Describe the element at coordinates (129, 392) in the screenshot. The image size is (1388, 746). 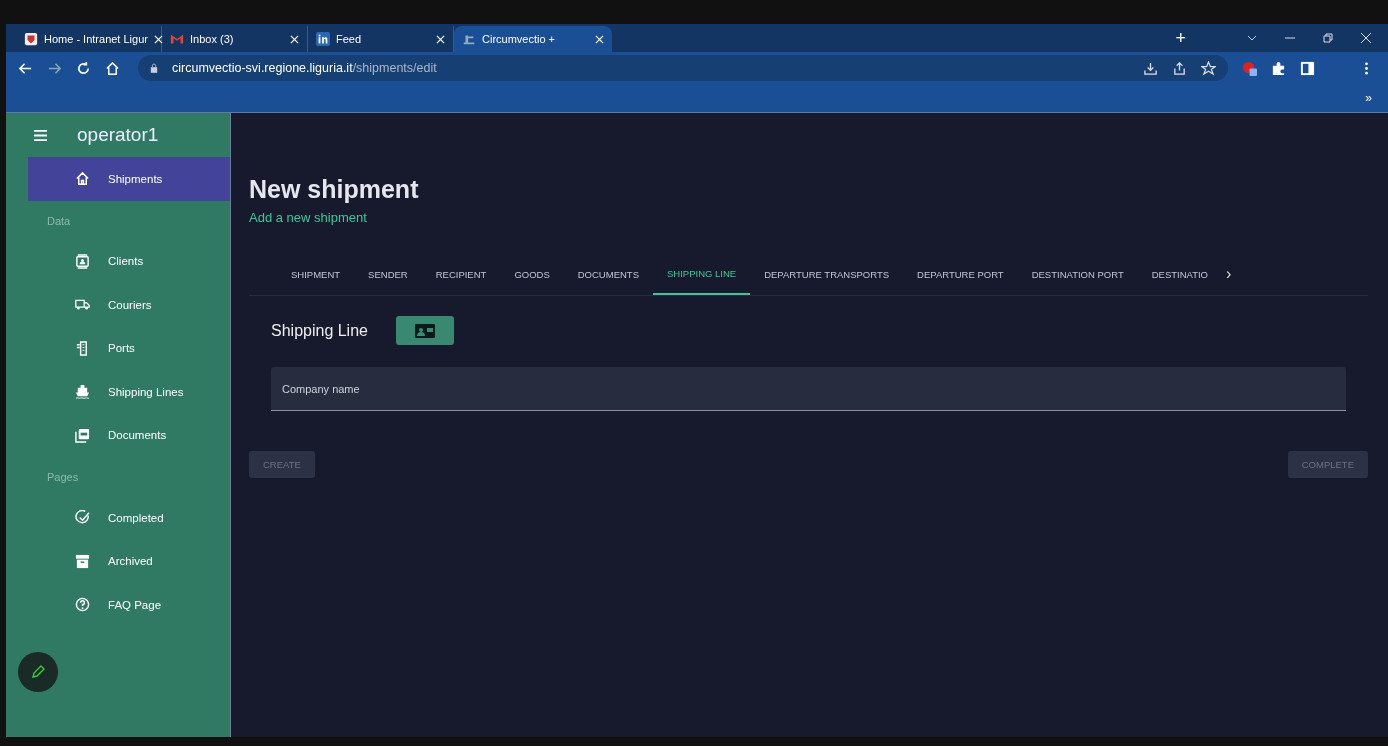
I see `sidebar-item: Shipping Lines` at that location.